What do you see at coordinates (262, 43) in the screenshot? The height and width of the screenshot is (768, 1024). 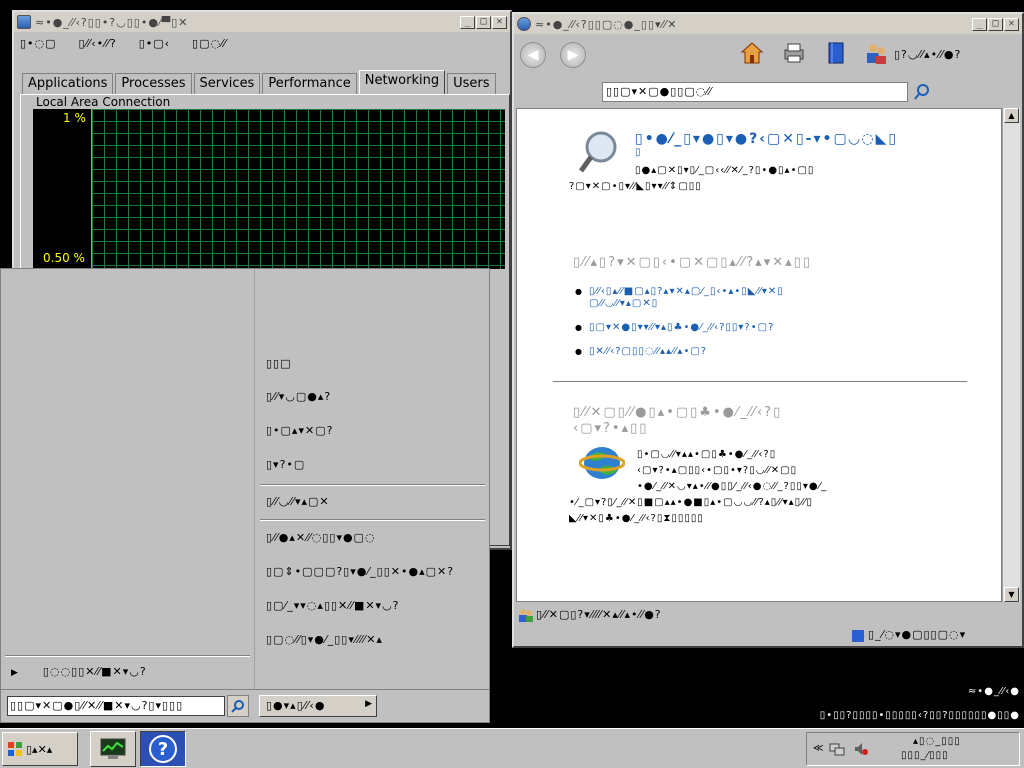 I see `task-manager-menubar: ▯•◌▢ ▯⁄⁄‹•⁄⁄? ▯•▢‹ ▯▢◌⁄⁄` at bounding box center [262, 43].